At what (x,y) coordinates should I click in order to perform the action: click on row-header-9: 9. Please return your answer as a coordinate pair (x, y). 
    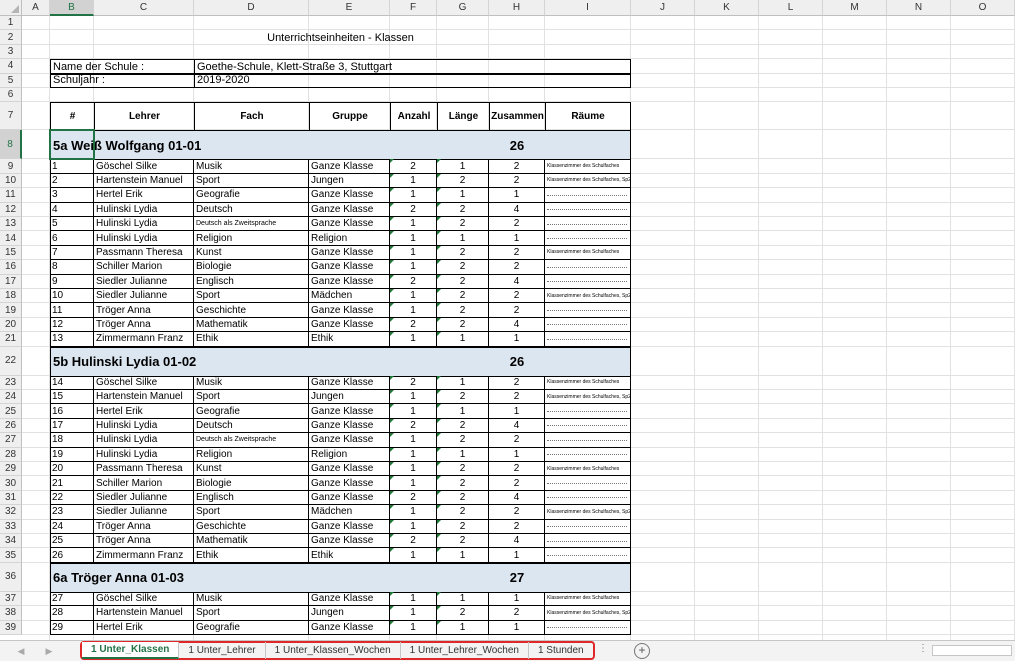
    Looking at the image, I should click on (11, 166).